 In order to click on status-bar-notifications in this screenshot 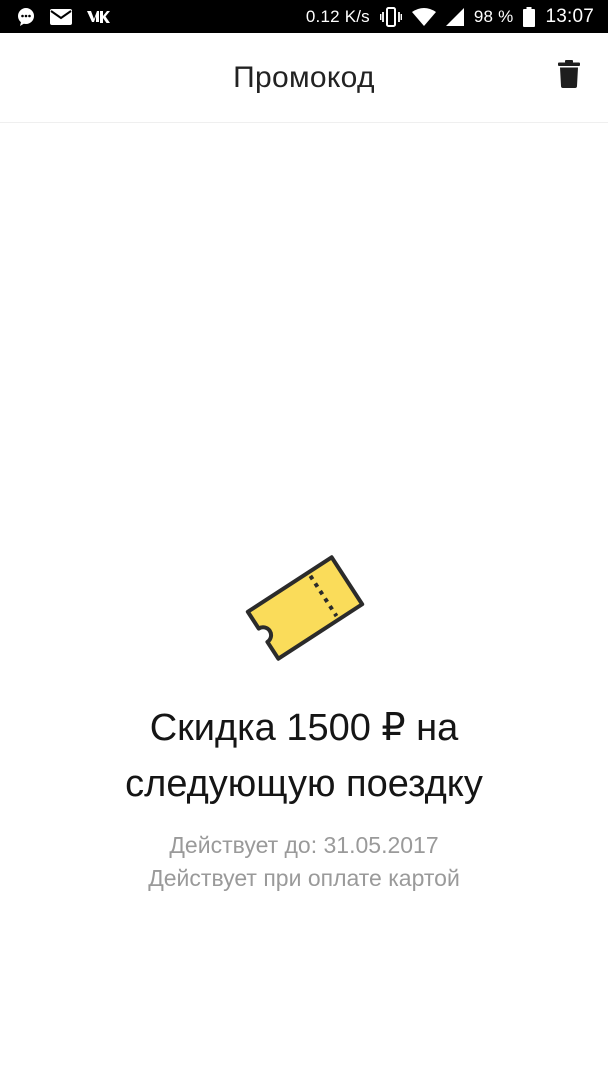, I will do `click(63, 17)`.